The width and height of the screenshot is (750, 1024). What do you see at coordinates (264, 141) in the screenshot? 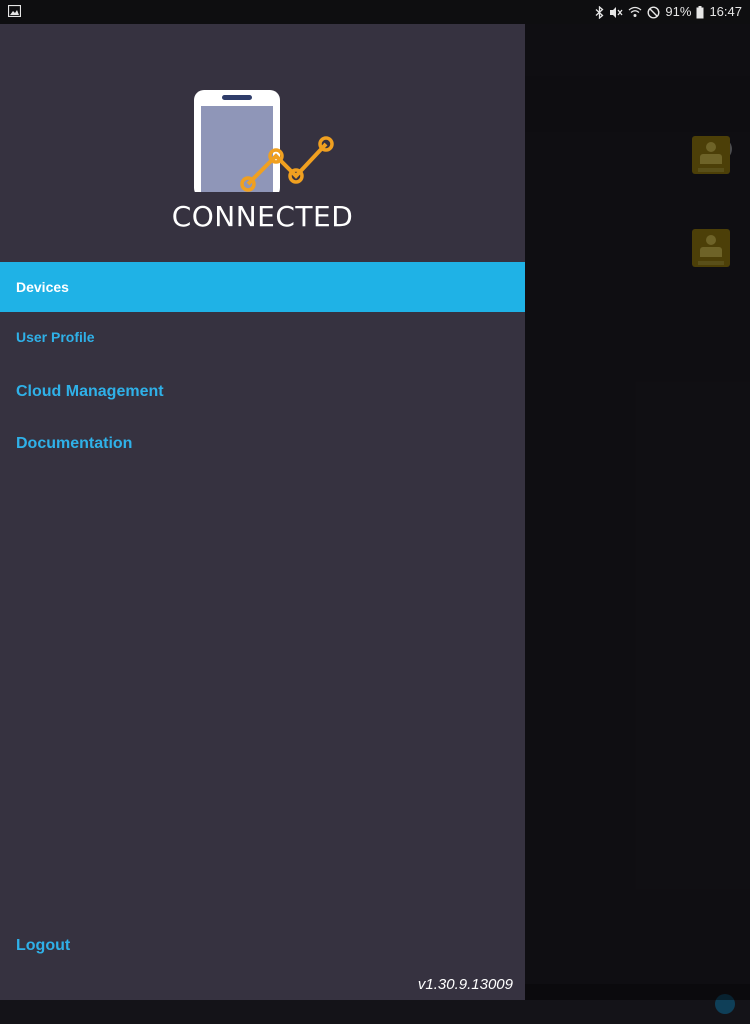
I see `connected-logo-icon` at bounding box center [264, 141].